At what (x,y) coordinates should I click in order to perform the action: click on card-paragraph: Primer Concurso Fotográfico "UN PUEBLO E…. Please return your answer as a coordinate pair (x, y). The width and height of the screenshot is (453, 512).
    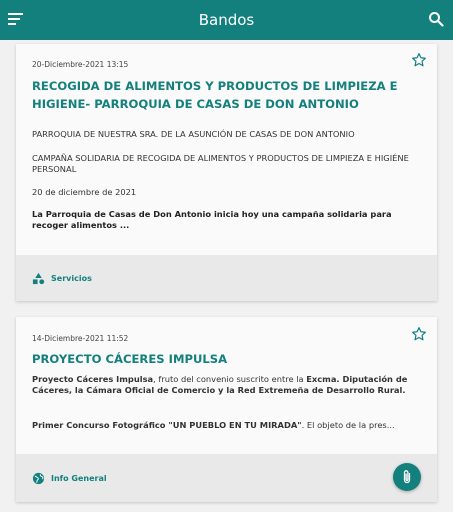
    Looking at the image, I should click on (227, 425).